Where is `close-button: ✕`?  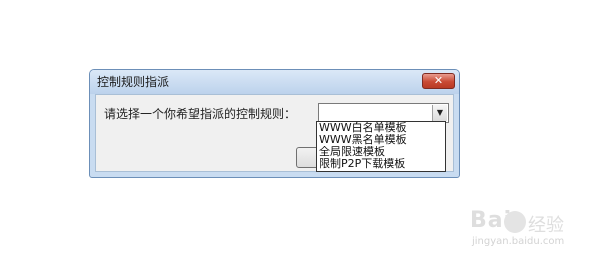 close-button: ✕ is located at coordinates (438, 81).